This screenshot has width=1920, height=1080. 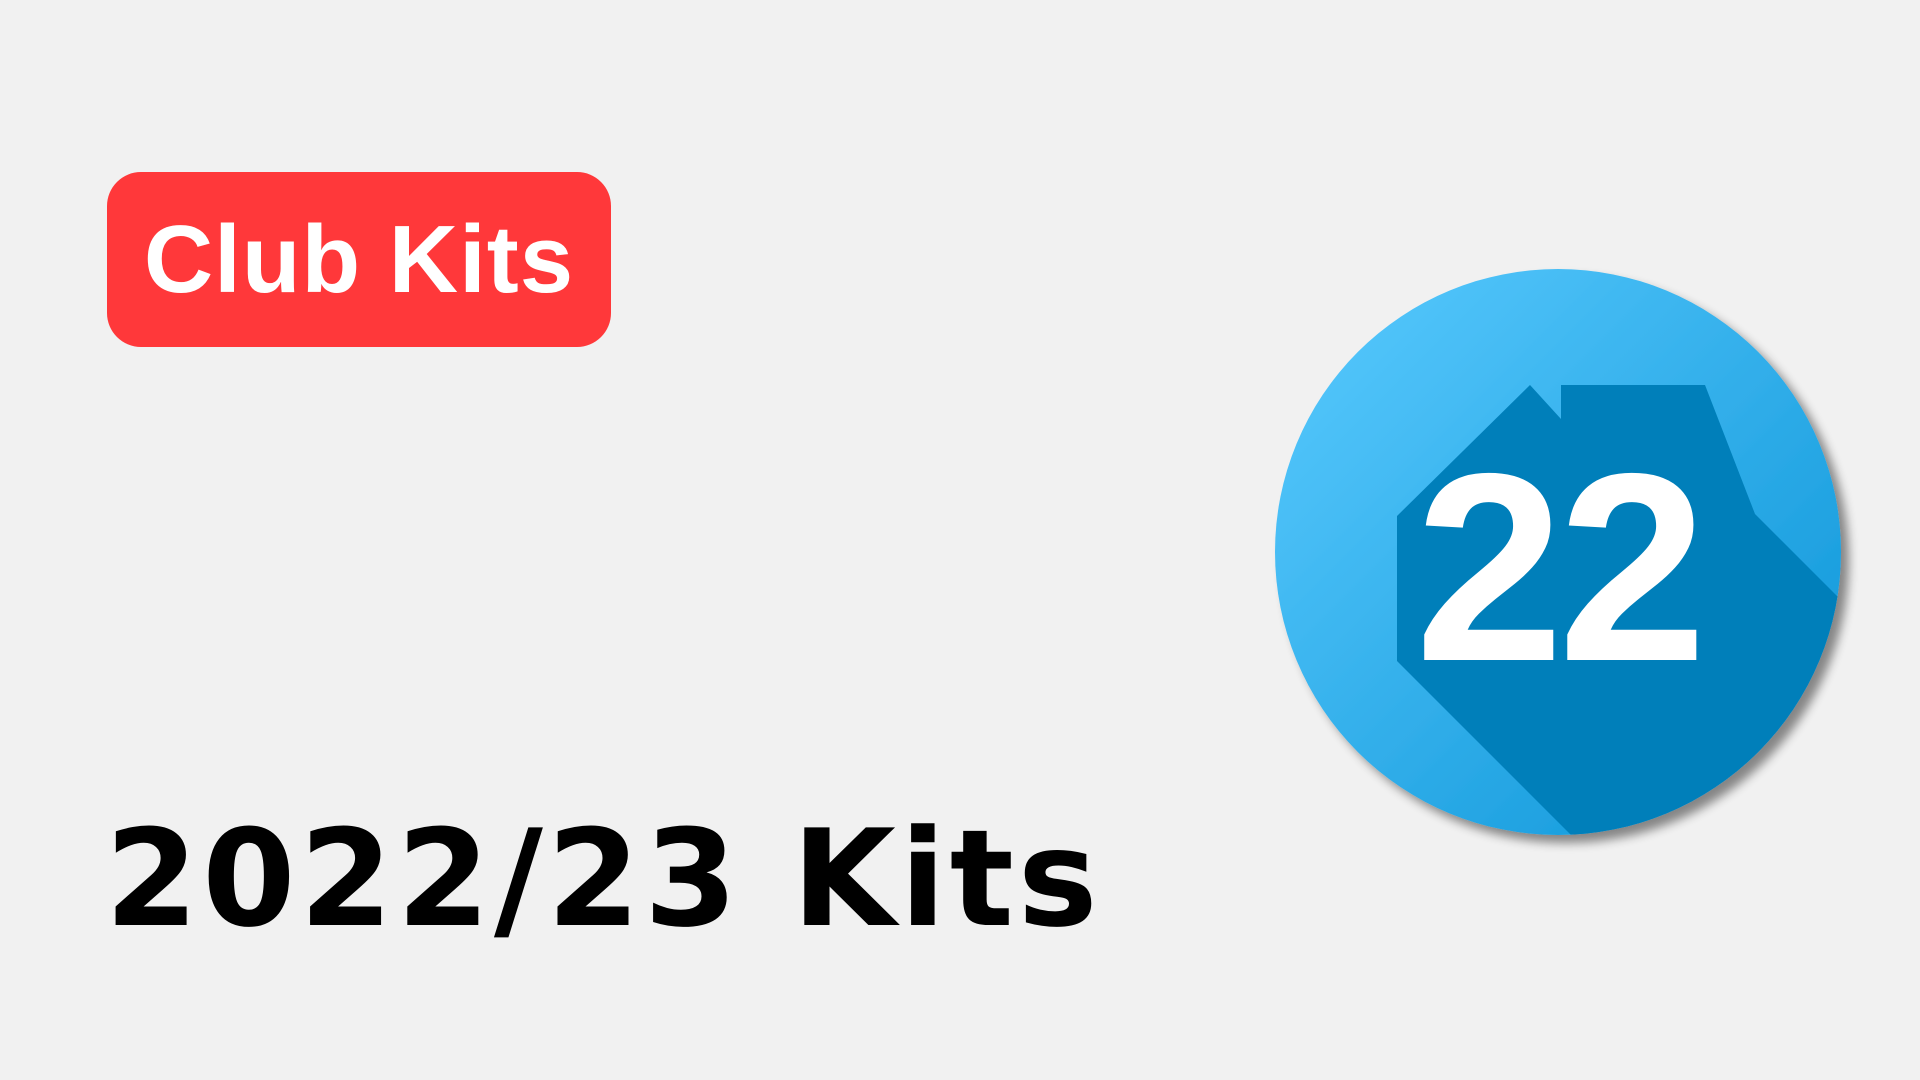 I want to click on season-number: 22, so click(x=1558, y=567).